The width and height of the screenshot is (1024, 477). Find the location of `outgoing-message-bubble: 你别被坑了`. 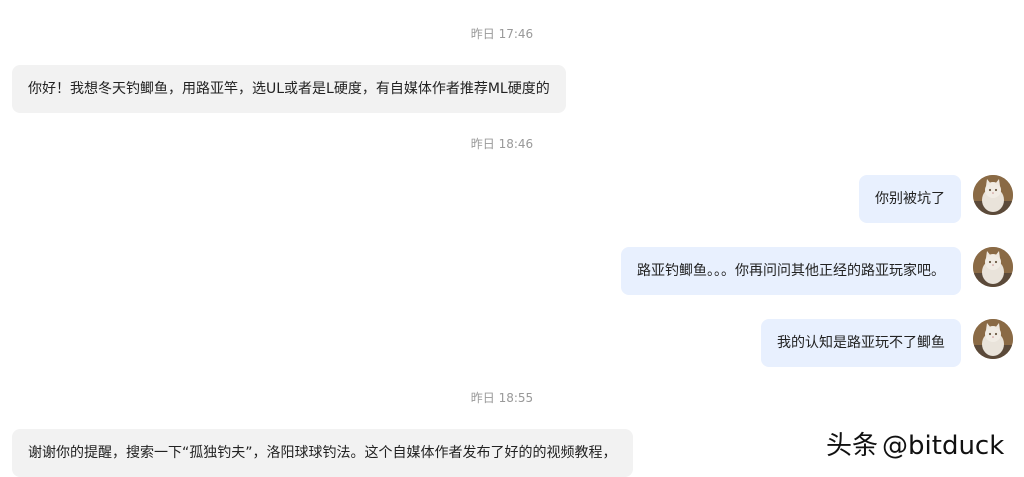

outgoing-message-bubble: 你别被坑了 is located at coordinates (910, 199).